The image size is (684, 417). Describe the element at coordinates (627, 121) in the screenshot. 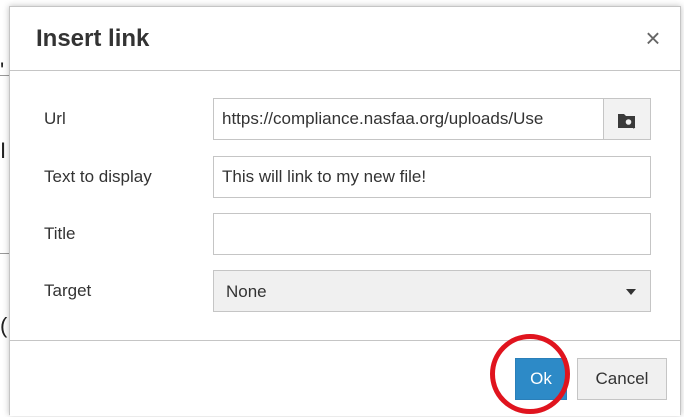

I see `folder-search-icon` at that location.